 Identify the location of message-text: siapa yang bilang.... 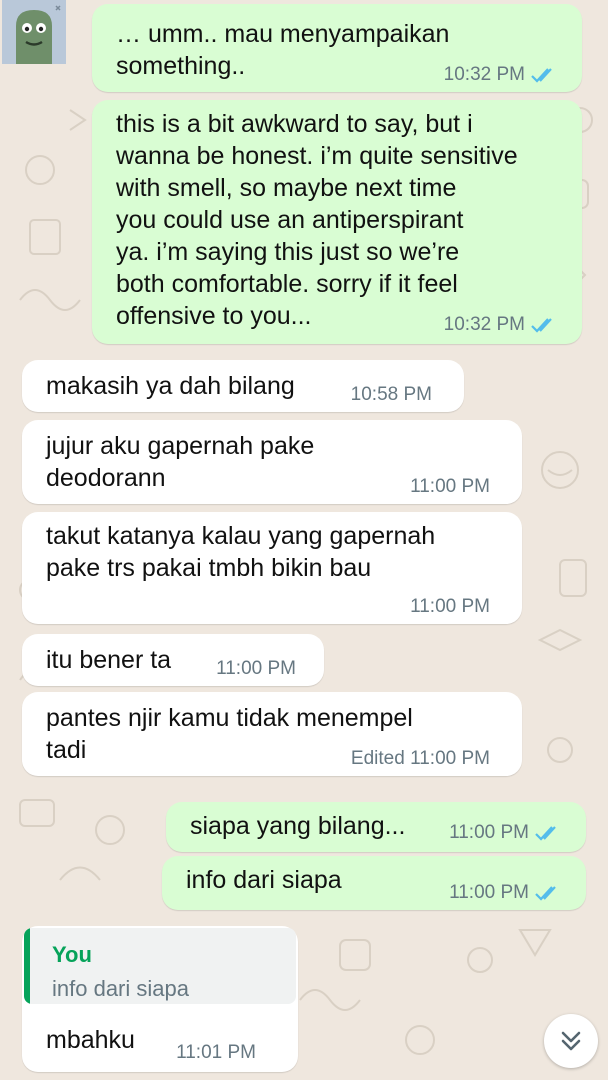
(298, 826).